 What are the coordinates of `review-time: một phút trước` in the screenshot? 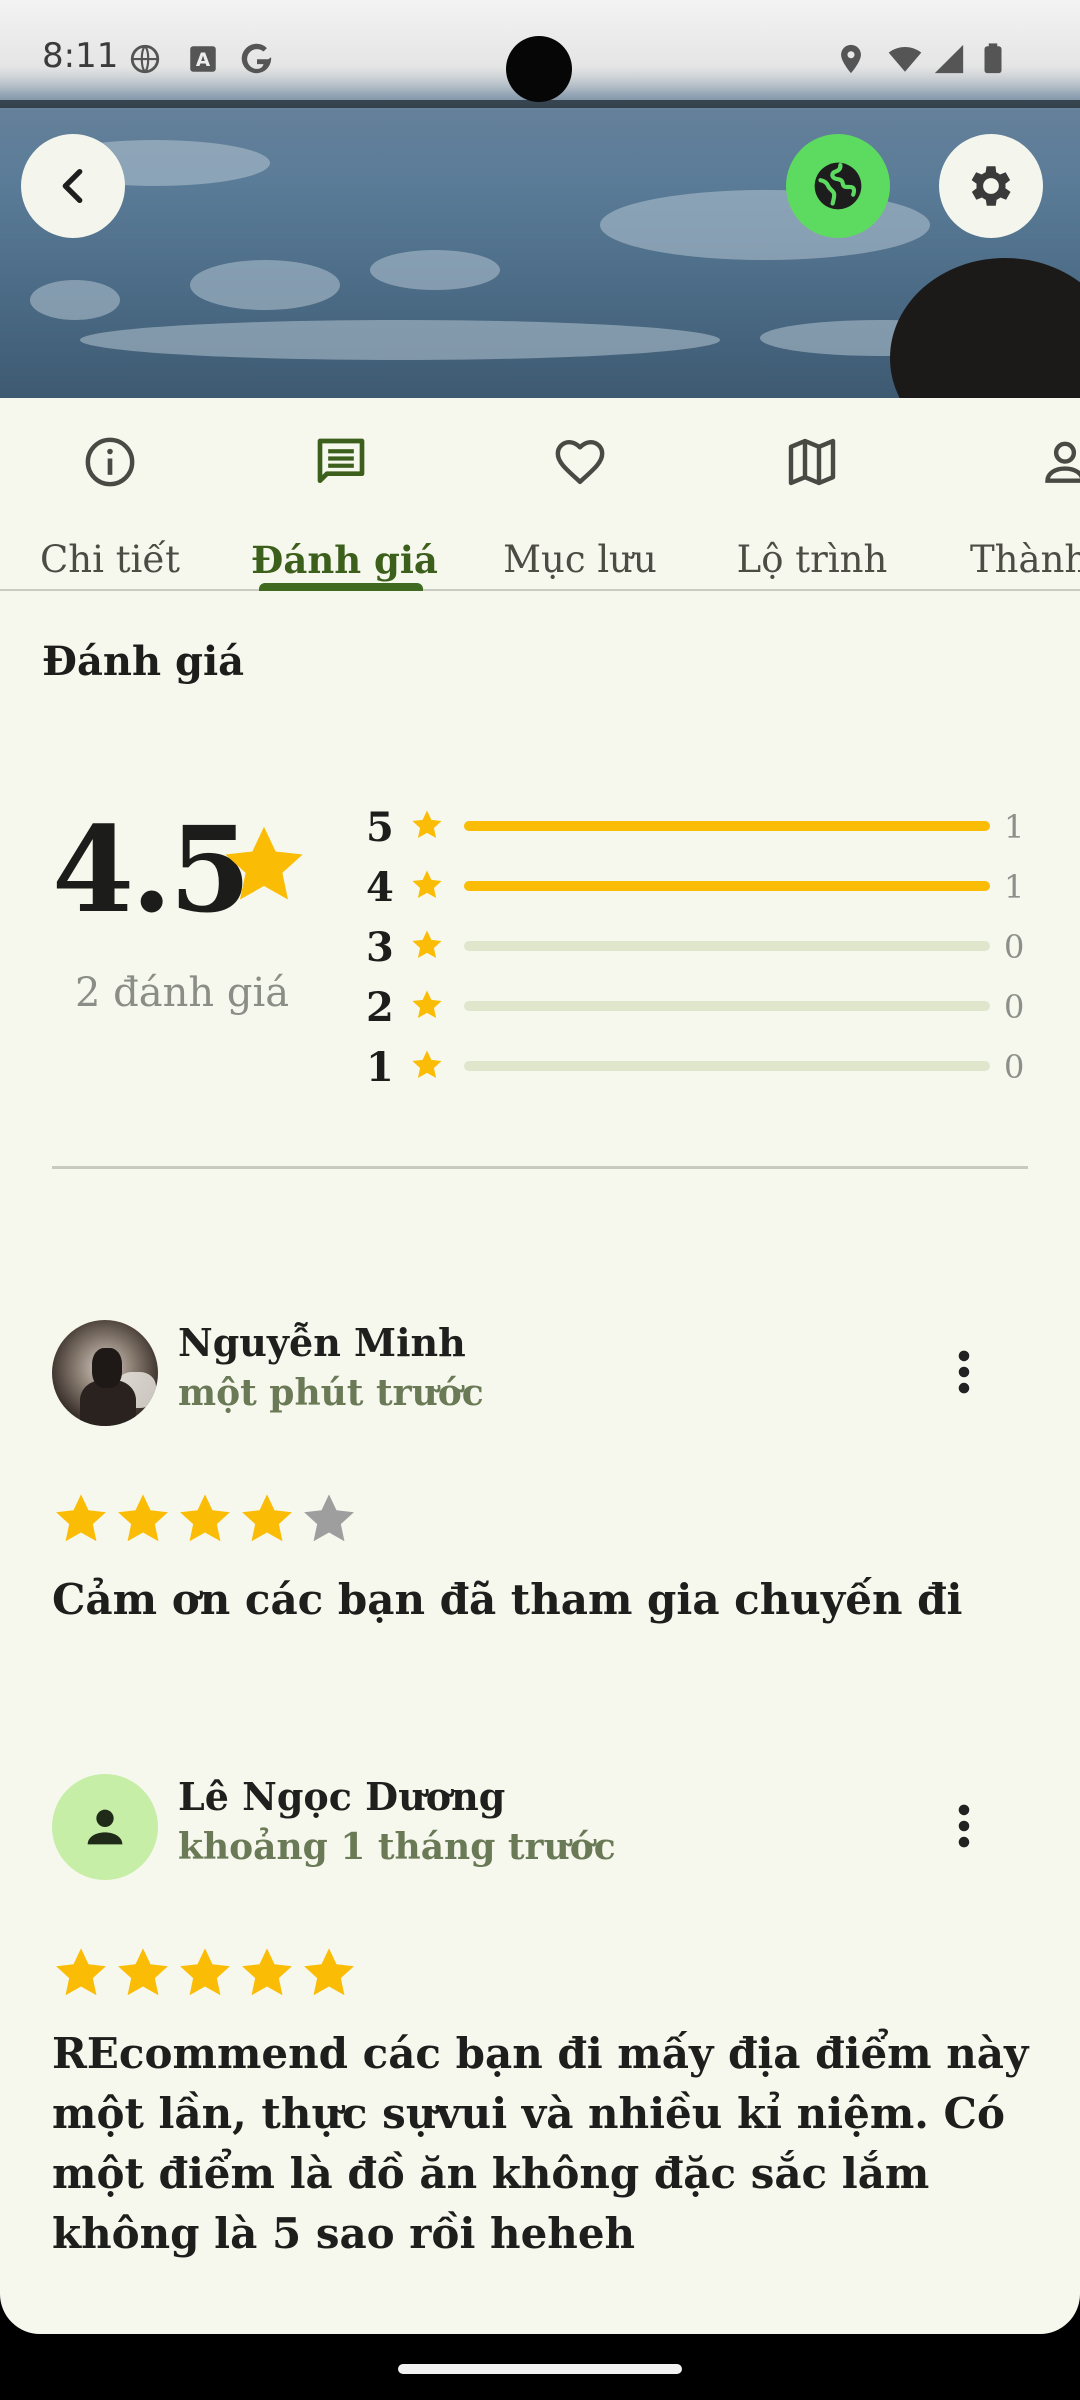 It's located at (331, 1393).